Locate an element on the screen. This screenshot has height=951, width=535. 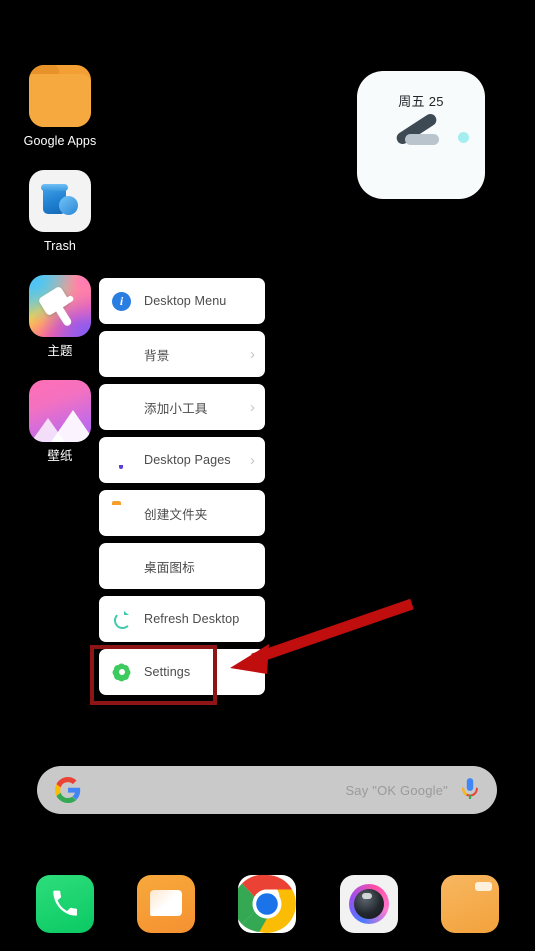
dock-item-phone is located at coordinates (64, 904).